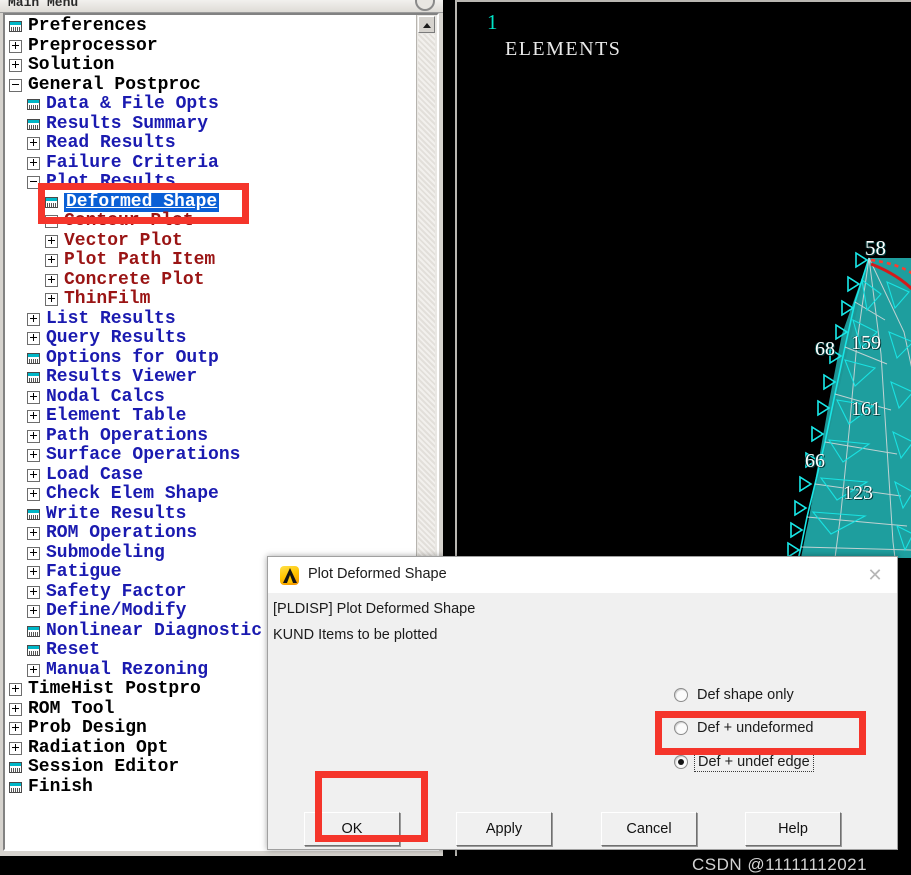 The image size is (911, 875). Describe the element at coordinates (123, 240) in the screenshot. I see `tree-item-label: Vector Plot` at that location.